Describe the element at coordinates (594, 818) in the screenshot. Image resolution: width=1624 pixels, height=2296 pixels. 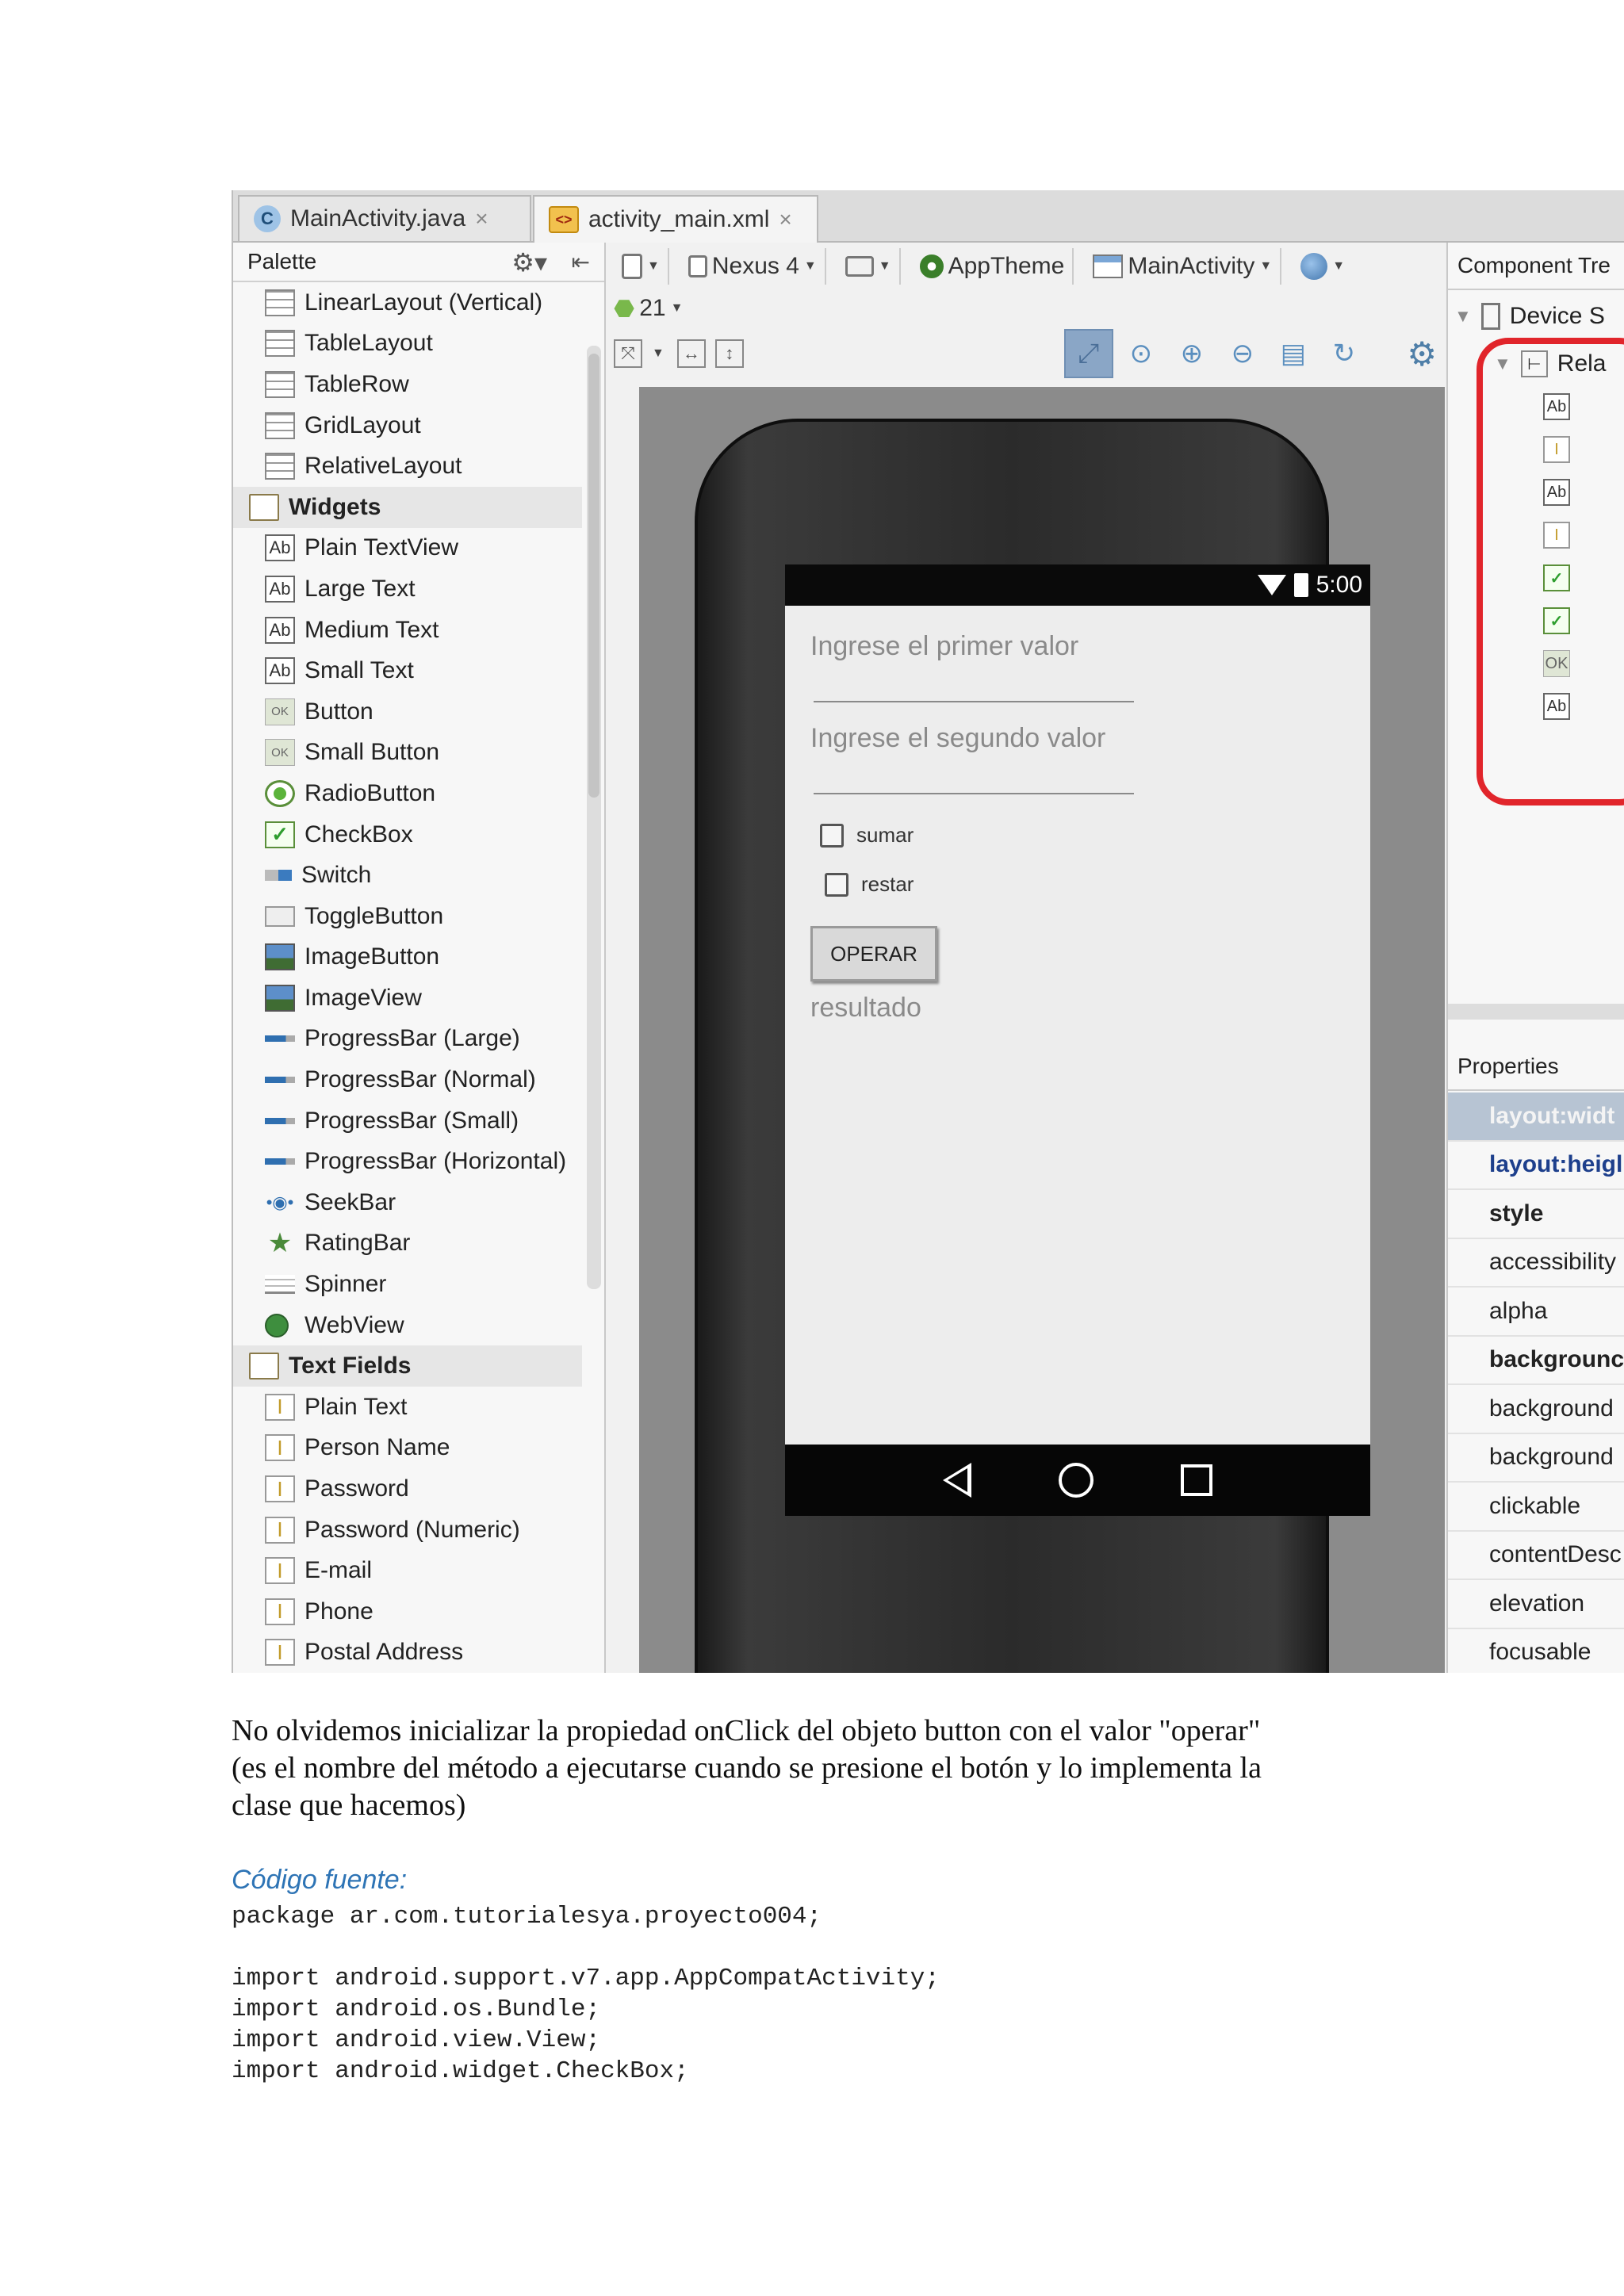
I see `palette-scrollbar` at that location.